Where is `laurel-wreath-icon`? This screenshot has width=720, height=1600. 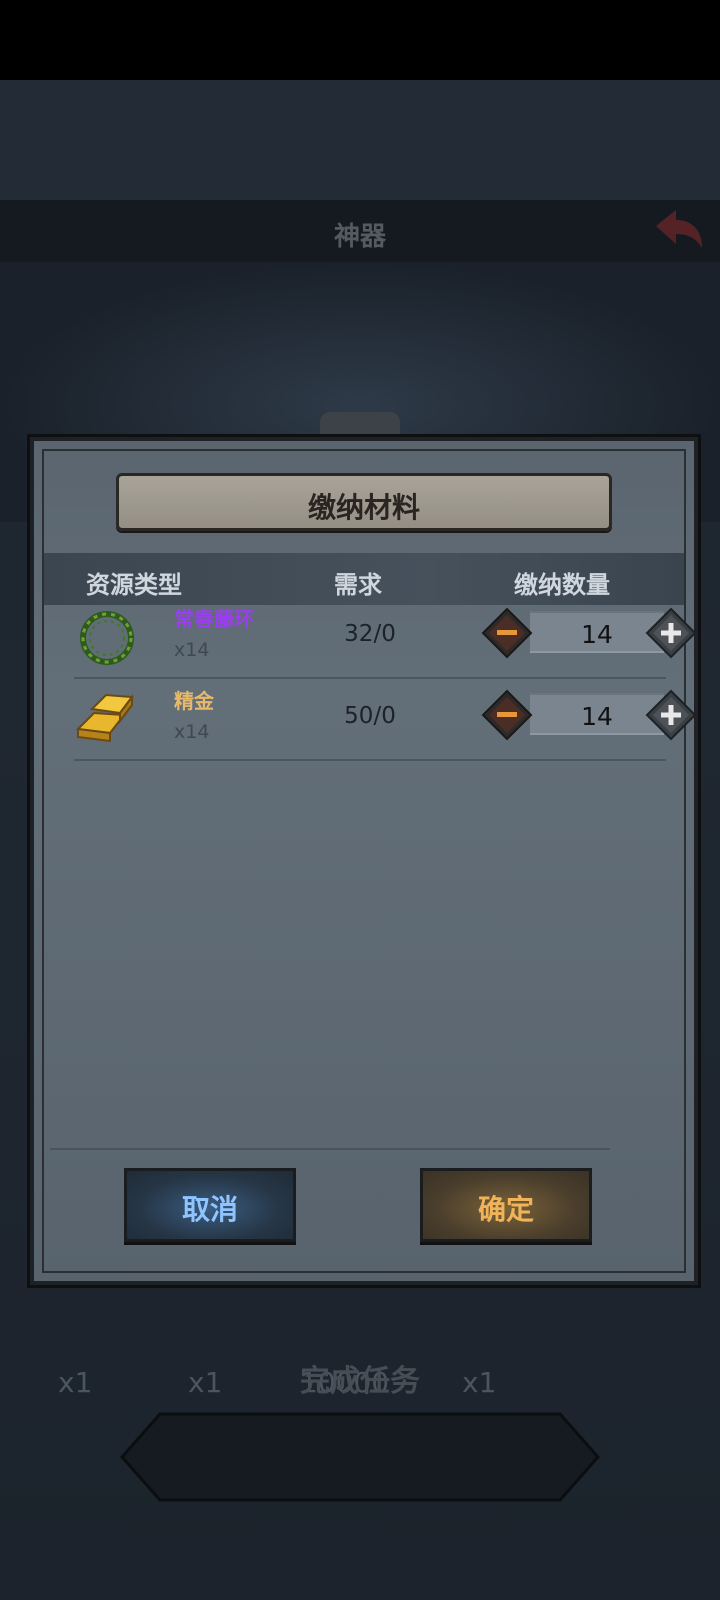 laurel-wreath-icon is located at coordinates (107, 638).